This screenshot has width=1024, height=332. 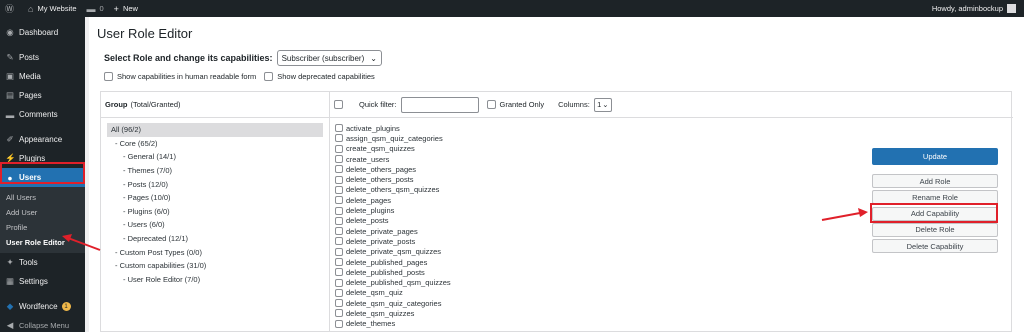 What do you see at coordinates (369, 200) in the screenshot?
I see `capability-label: delete_pages` at bounding box center [369, 200].